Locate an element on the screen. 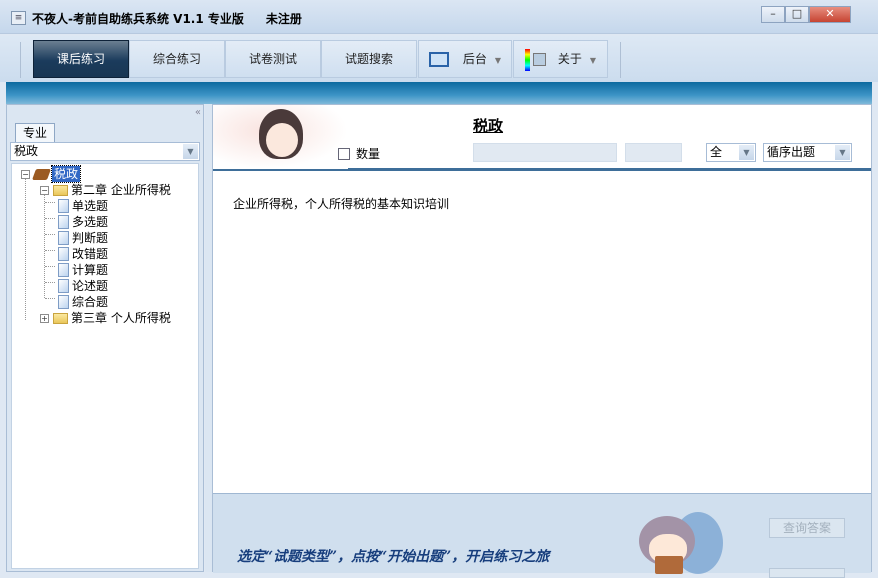 This screenshot has width=878, height=578. select-value: 循序出题 is located at coordinates (791, 152).